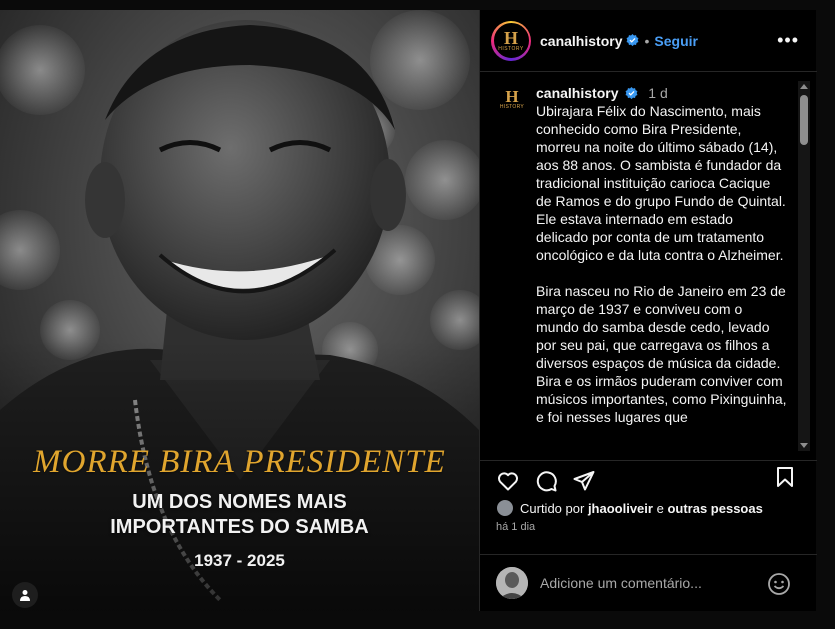 This screenshot has height=629, width=835. I want to click on comment-icon, so click(546, 480).